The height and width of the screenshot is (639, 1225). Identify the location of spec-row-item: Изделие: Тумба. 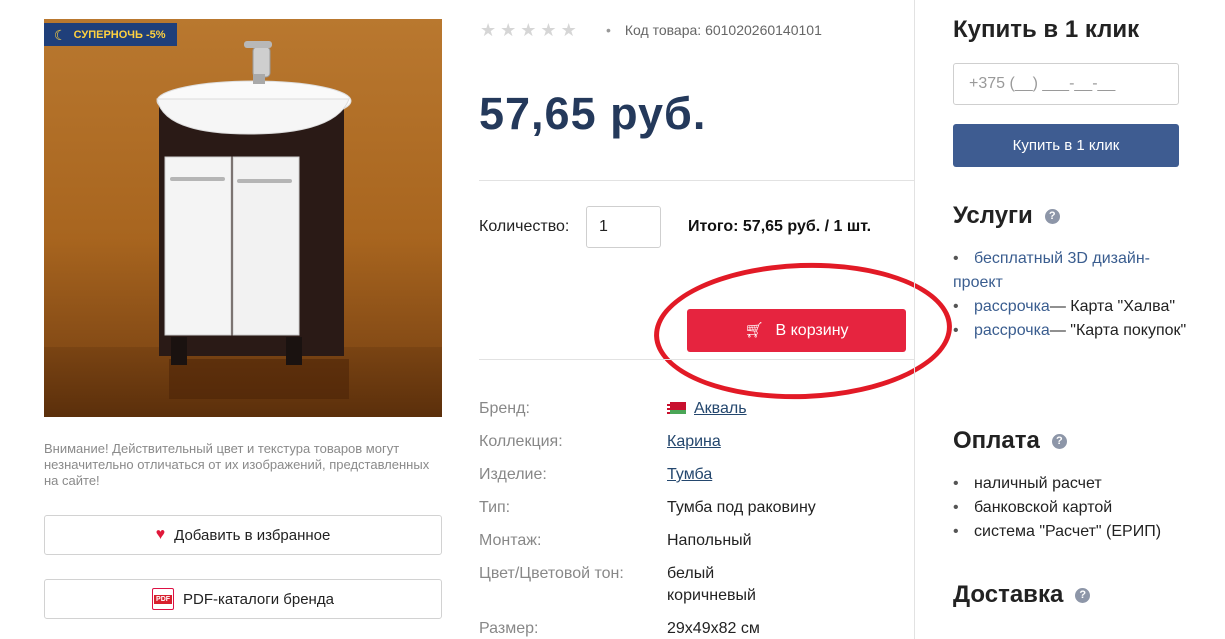
(696, 475).